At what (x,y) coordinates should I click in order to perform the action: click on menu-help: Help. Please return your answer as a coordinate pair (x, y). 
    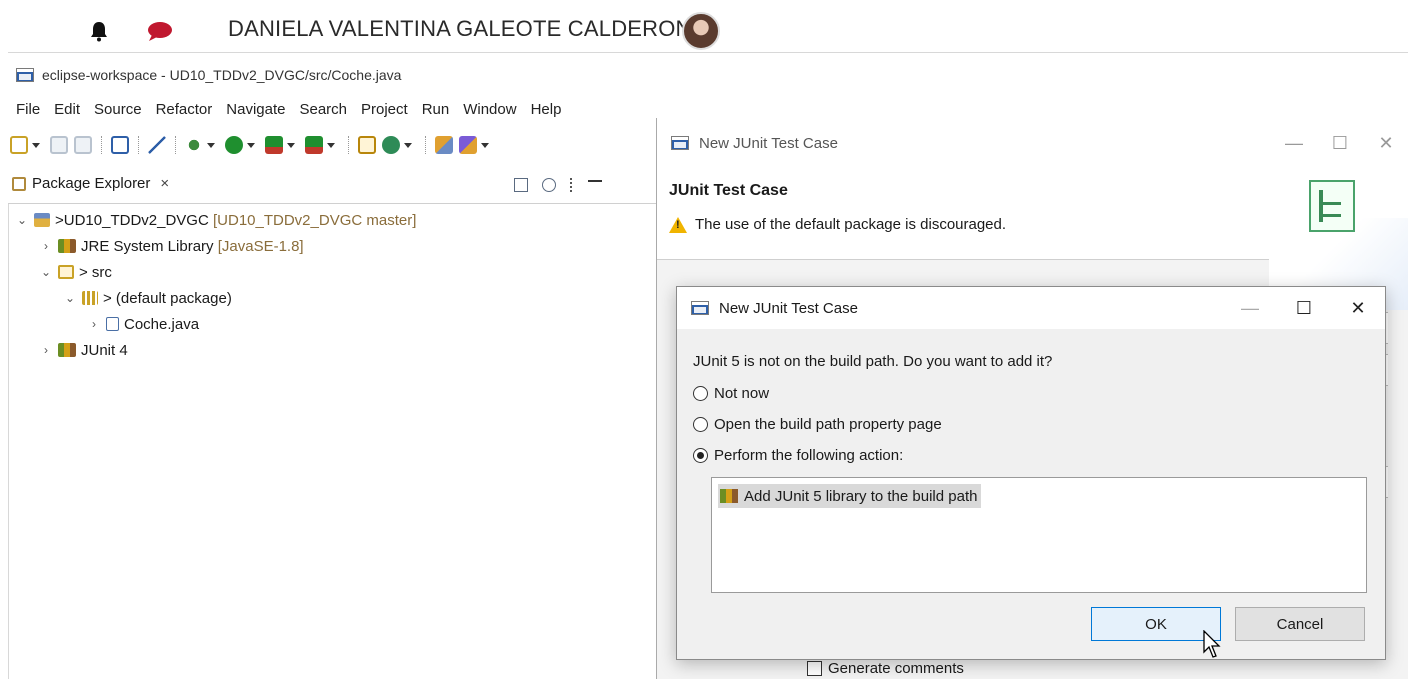
    Looking at the image, I should click on (546, 109).